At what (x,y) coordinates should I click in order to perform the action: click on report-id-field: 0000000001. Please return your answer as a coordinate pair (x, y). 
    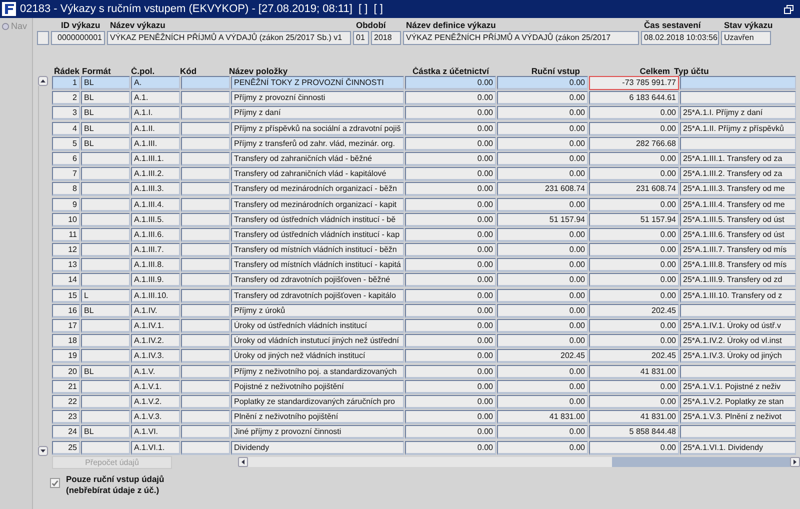
    Looking at the image, I should click on (78, 38).